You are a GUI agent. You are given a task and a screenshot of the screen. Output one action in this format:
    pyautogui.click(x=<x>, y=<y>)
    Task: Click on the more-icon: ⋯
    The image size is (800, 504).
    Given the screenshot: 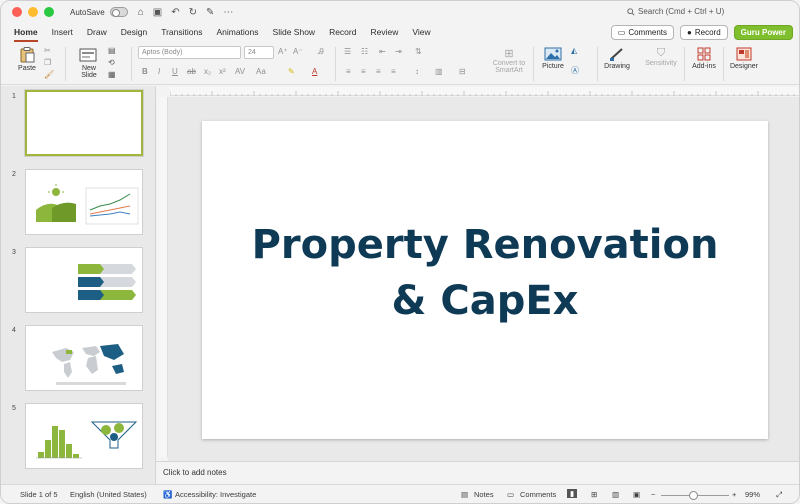 What is the action you would take?
    pyautogui.click(x=228, y=12)
    